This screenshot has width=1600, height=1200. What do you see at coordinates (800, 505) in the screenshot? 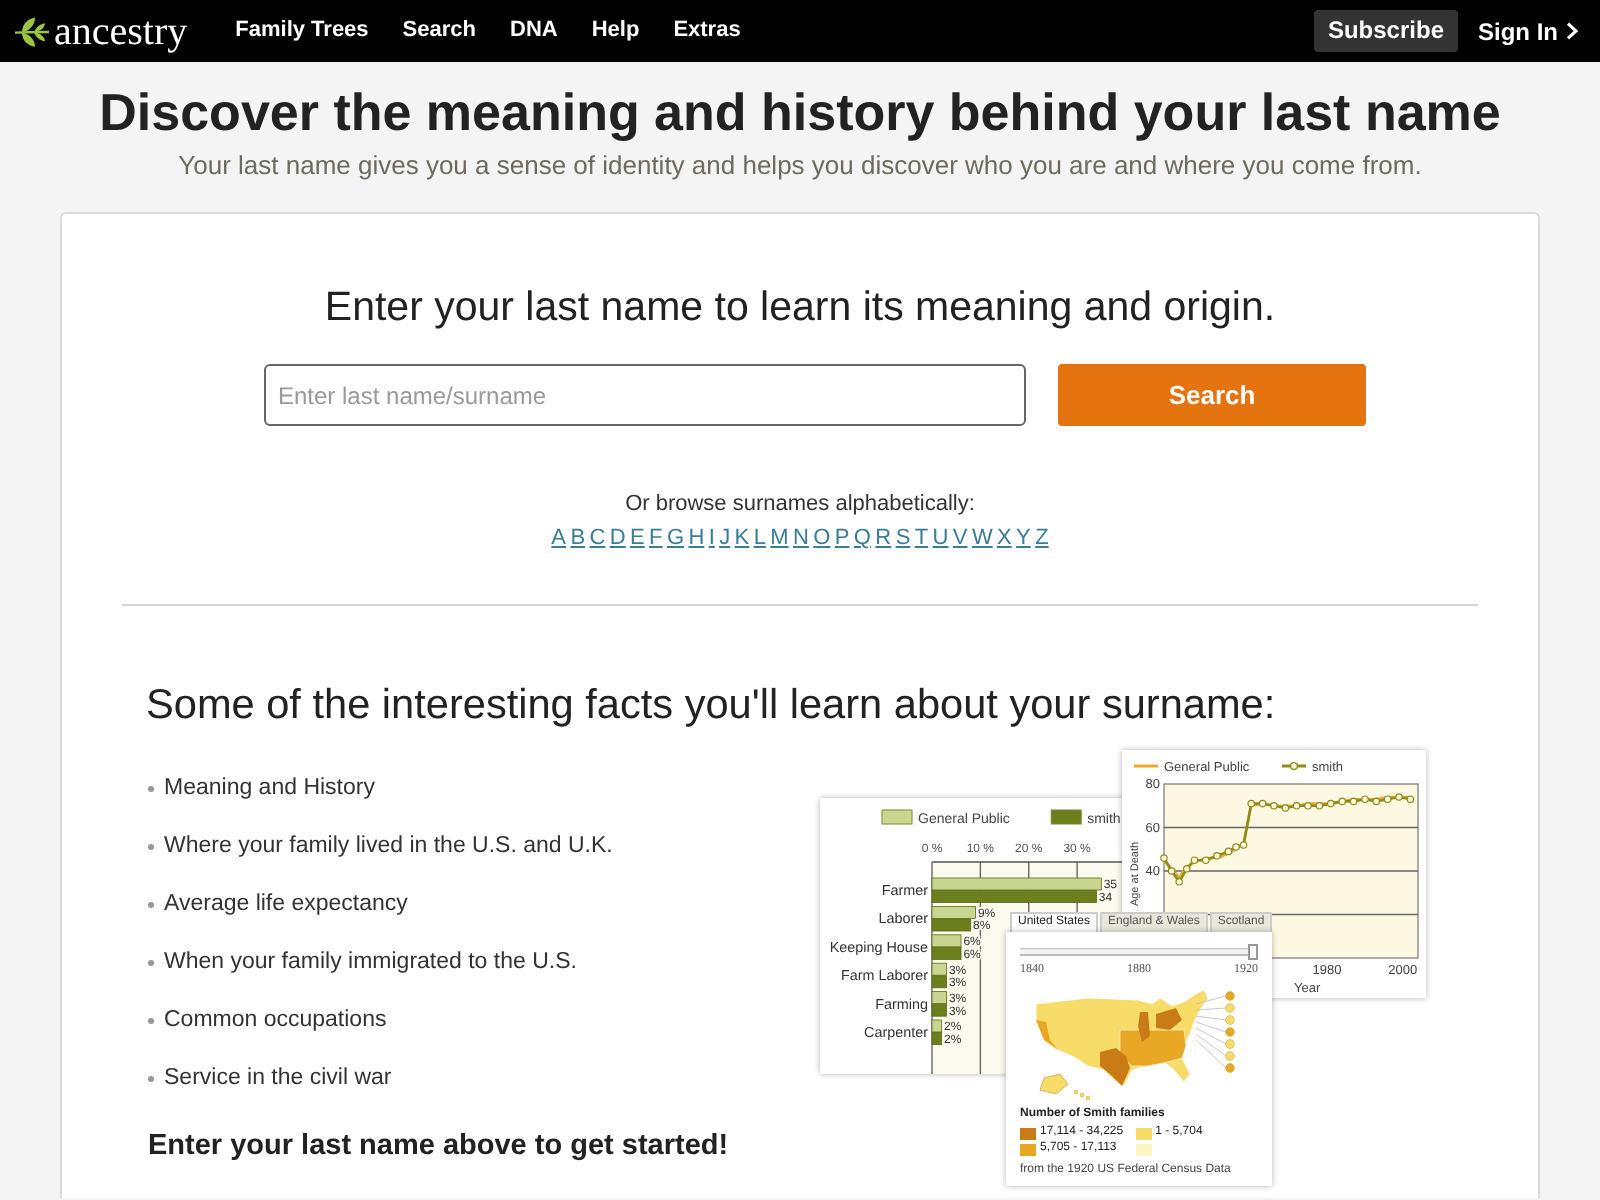
I see `browse-label: Or browse surnames alphabetically:` at bounding box center [800, 505].